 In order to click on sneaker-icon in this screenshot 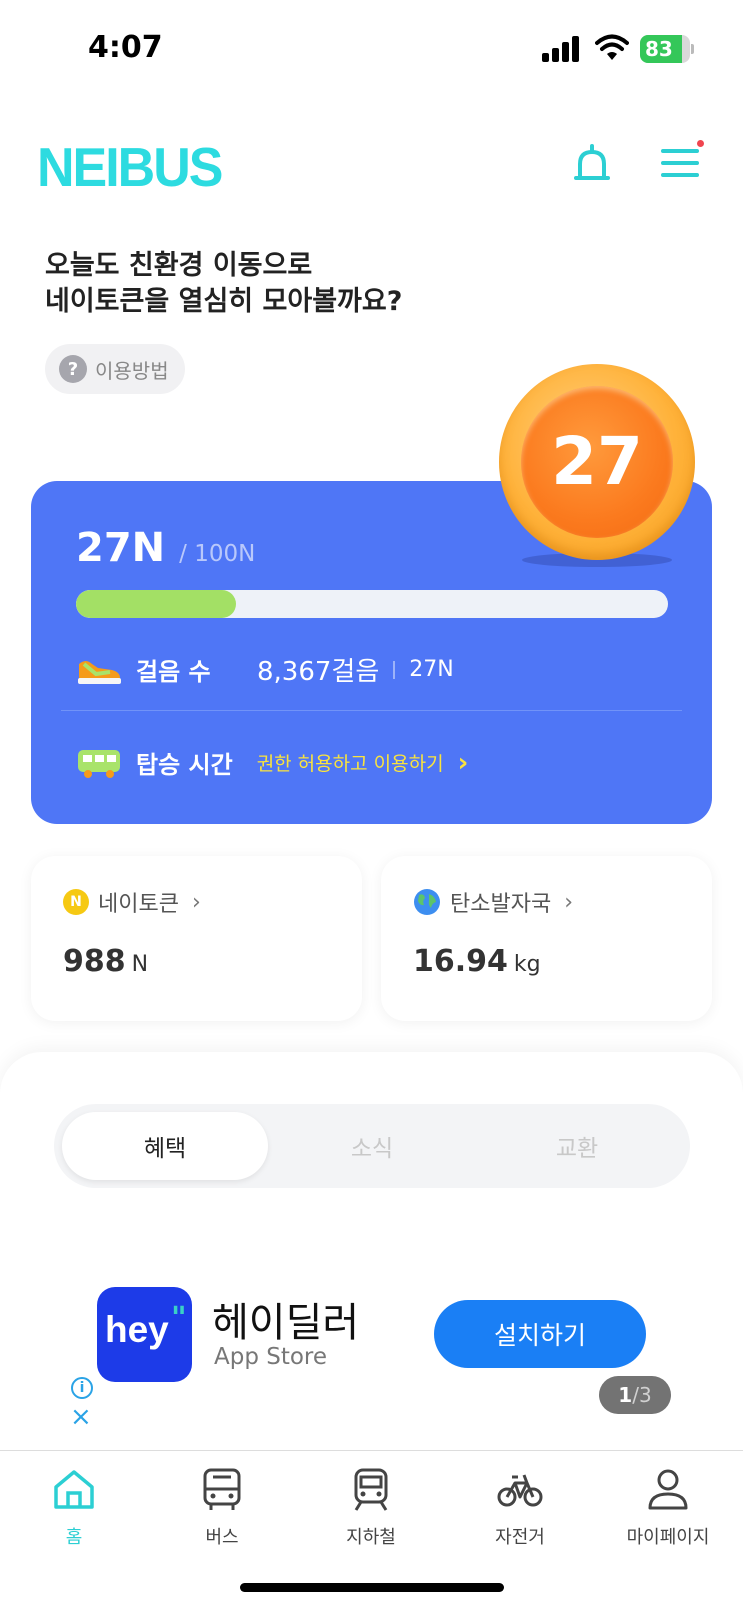, I will do `click(99, 672)`.